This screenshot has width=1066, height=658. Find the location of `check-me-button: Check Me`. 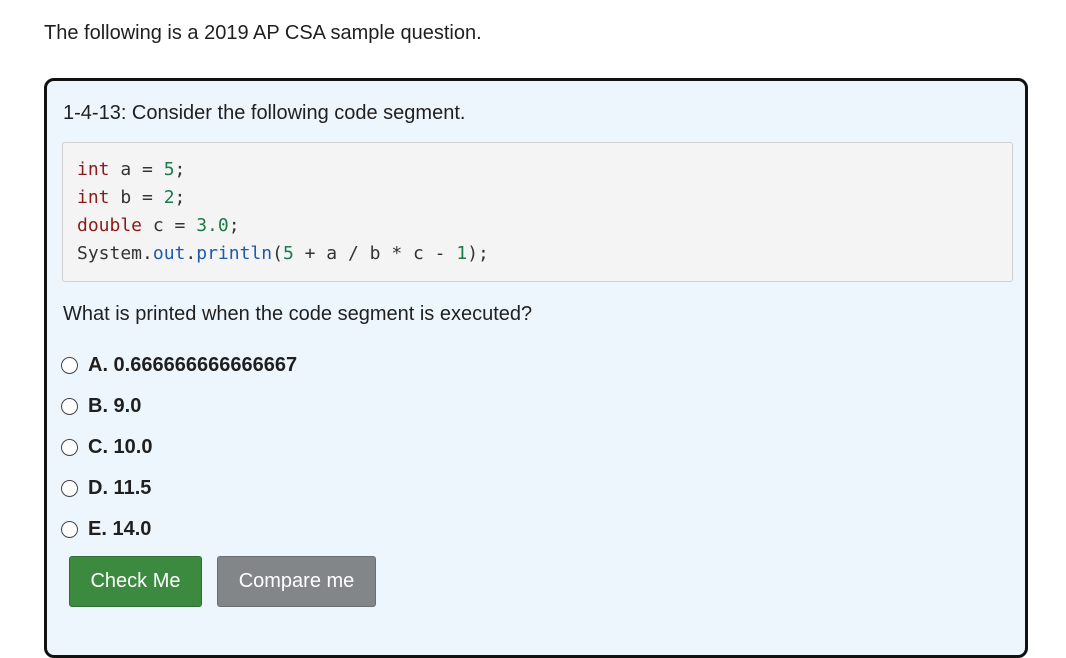

check-me-button: Check Me is located at coordinates (135, 581).